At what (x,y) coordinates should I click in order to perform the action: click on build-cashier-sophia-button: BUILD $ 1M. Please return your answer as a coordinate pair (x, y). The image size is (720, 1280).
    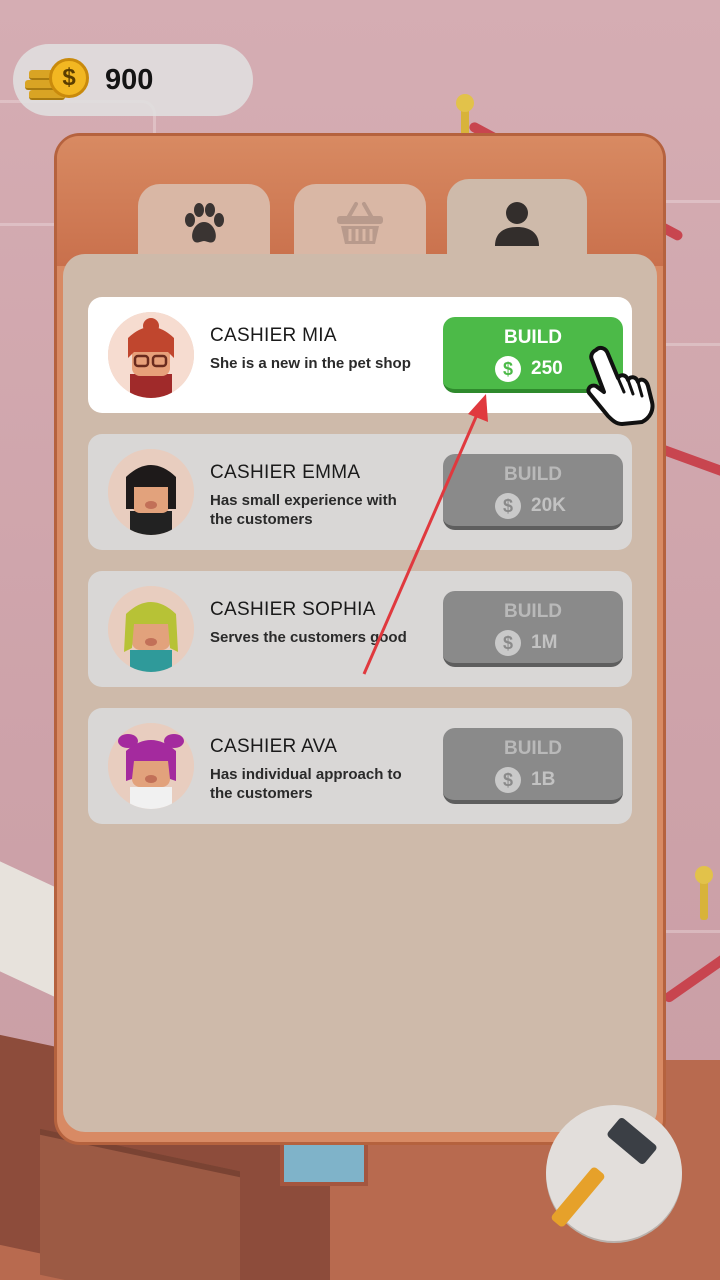
    Looking at the image, I should click on (533, 629).